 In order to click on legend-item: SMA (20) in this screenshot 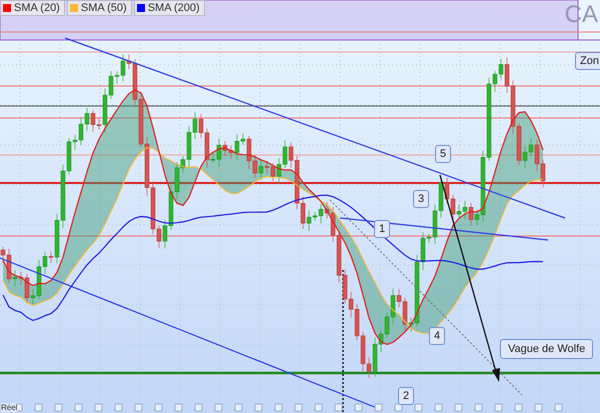, I will do `click(32, 8)`.